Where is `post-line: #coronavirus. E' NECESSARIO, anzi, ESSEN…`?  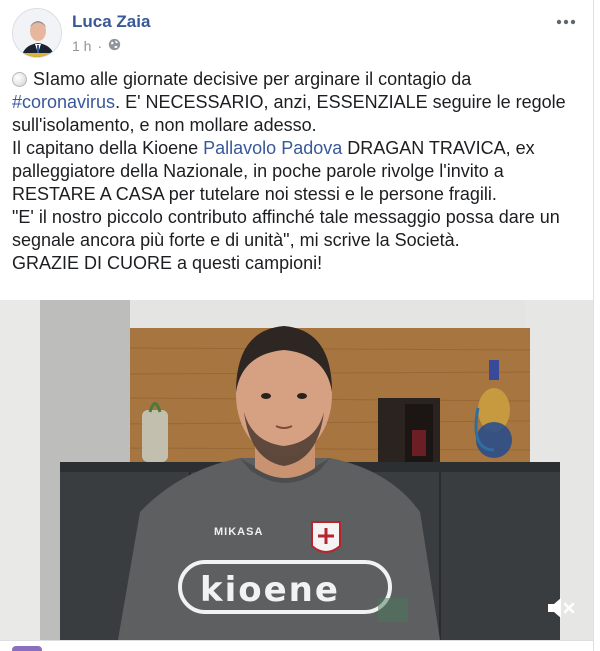
post-line: #coronavirus. E' NECESSARIO, anzi, ESSEN… is located at coordinates (297, 102).